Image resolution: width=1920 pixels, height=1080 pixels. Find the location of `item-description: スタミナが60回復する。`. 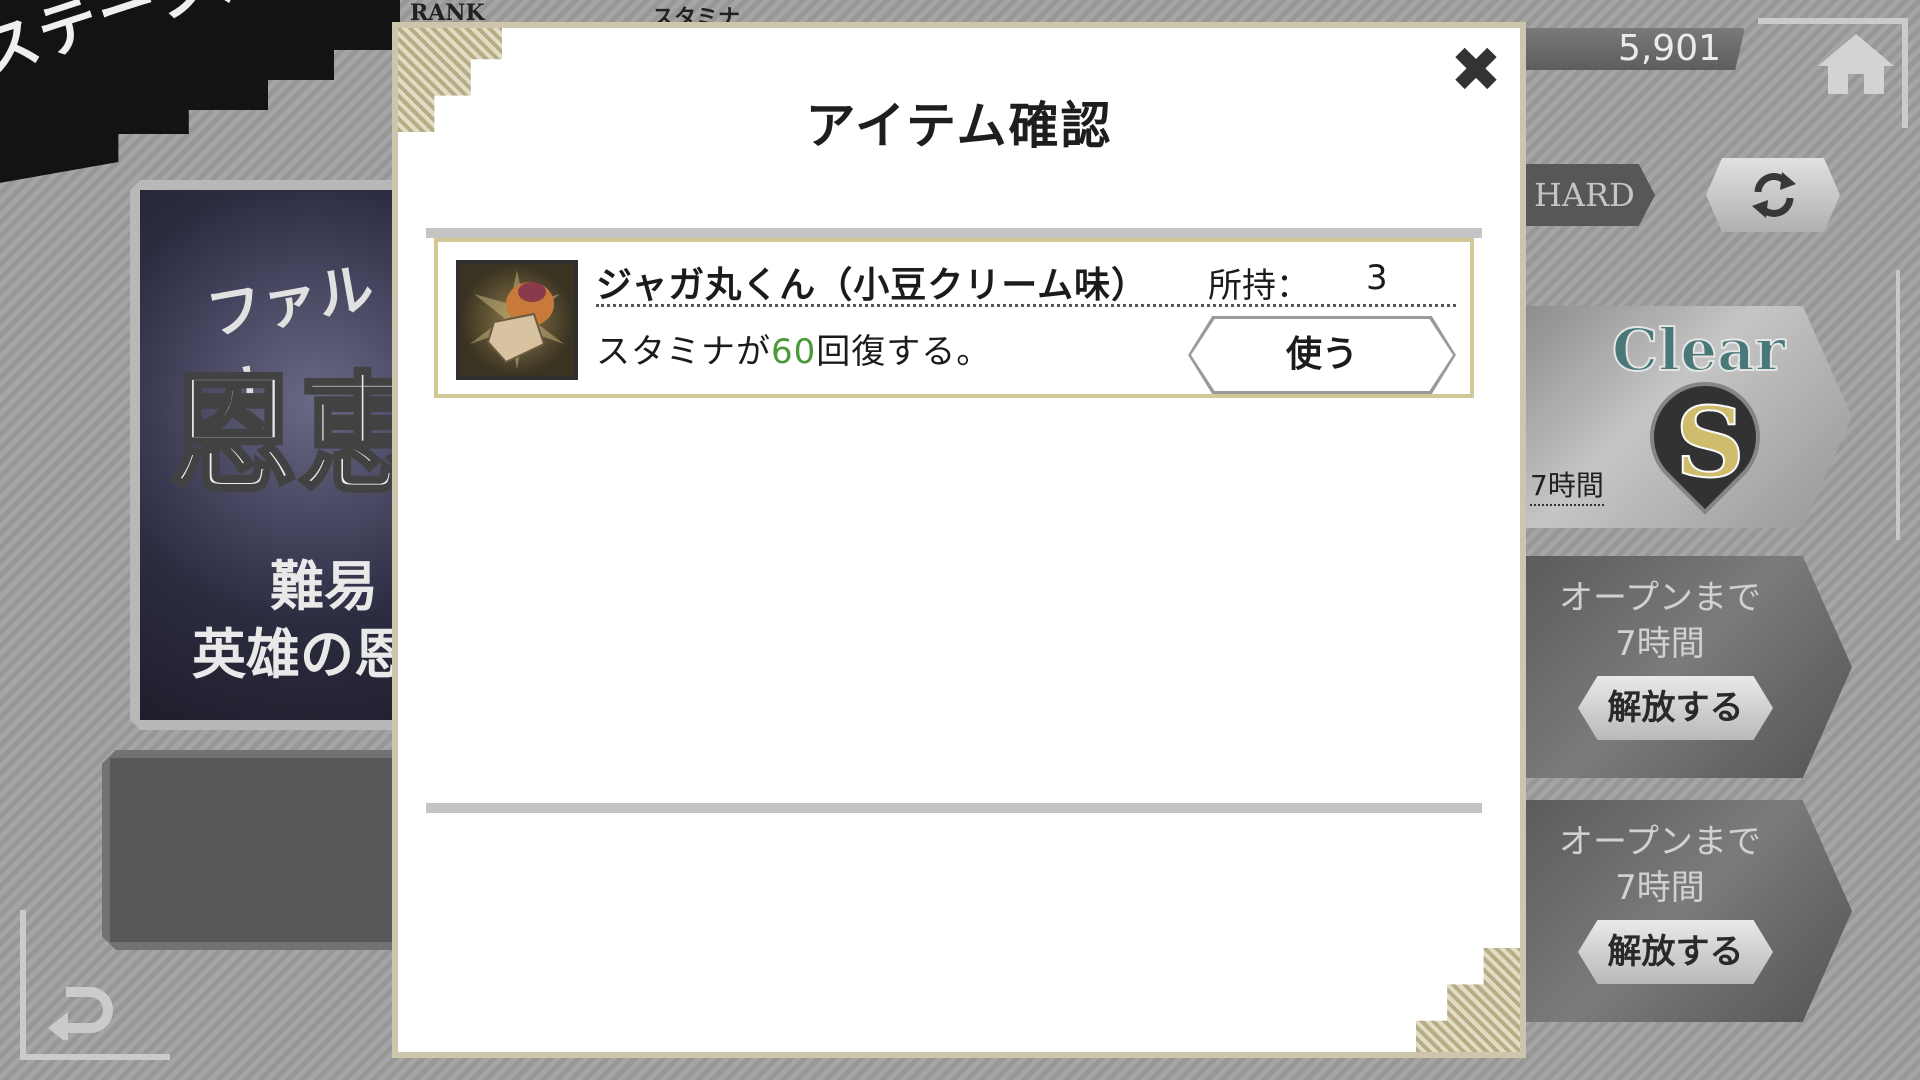

item-description: スタミナが60回復する。 is located at coordinates (793, 348).